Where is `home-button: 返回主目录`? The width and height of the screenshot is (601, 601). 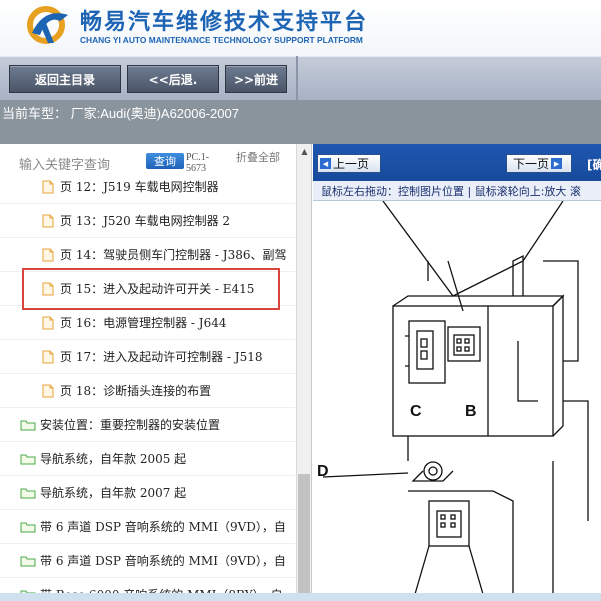 home-button: 返回主目录 is located at coordinates (65, 79).